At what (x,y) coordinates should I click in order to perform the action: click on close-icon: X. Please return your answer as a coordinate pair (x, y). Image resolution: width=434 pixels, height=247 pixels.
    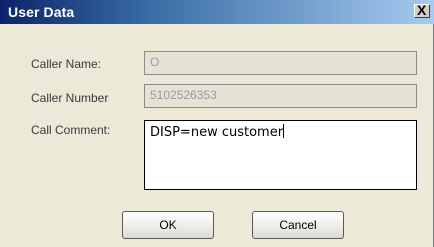
    Looking at the image, I should click on (422, 10).